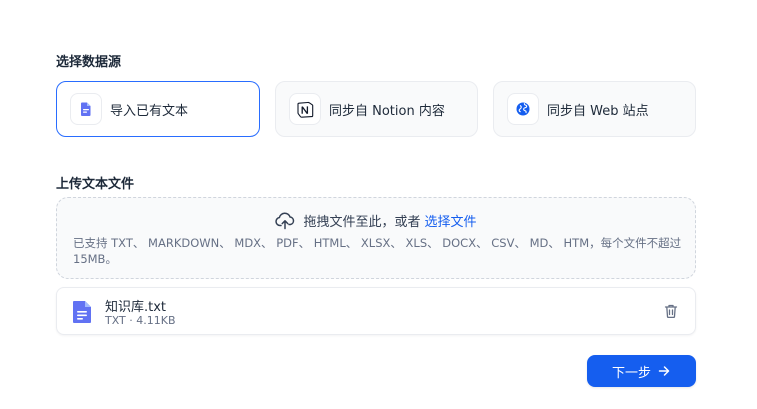  Describe the element at coordinates (285, 220) in the screenshot. I see `cloud-upload-icon` at that location.